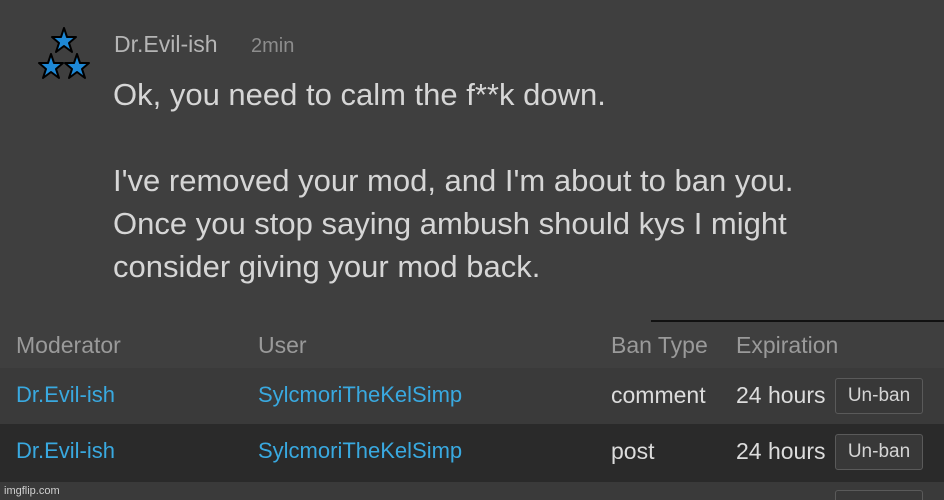  Describe the element at coordinates (472, 491) in the screenshot. I see `table-row-partial` at that location.